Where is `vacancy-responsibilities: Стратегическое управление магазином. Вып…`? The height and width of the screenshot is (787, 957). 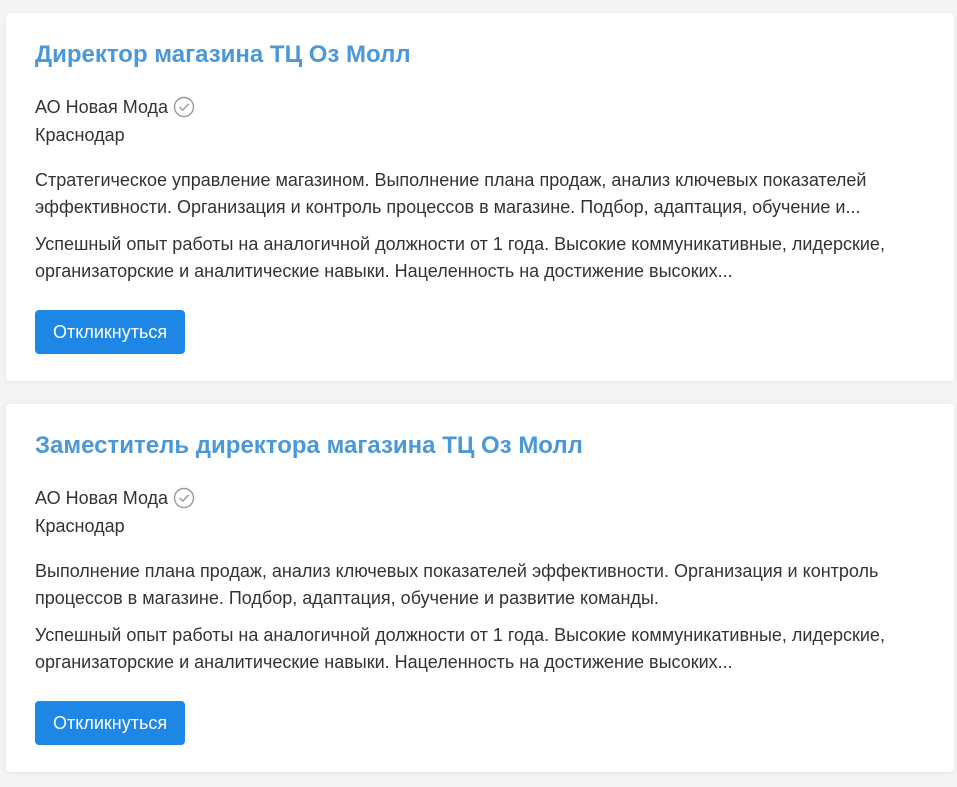
vacancy-responsibilities: Стратегическое управление магазином. Вып… is located at coordinates (451, 193).